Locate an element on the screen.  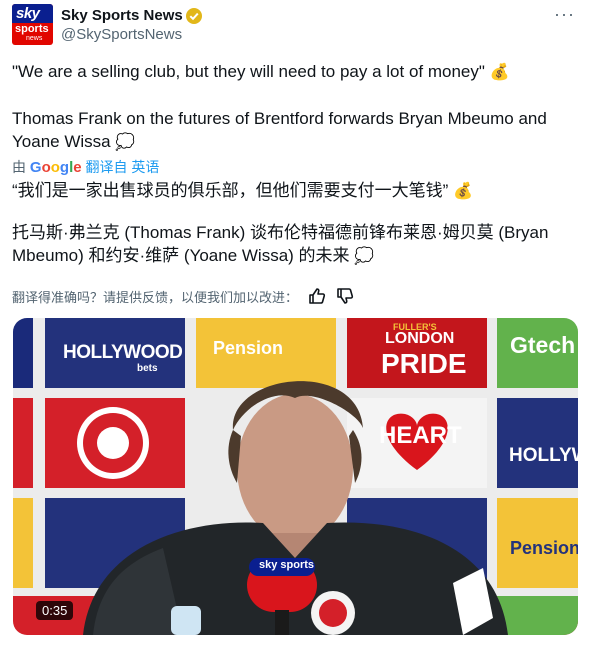
heart-logo: HEART is located at coordinates (420, 435).